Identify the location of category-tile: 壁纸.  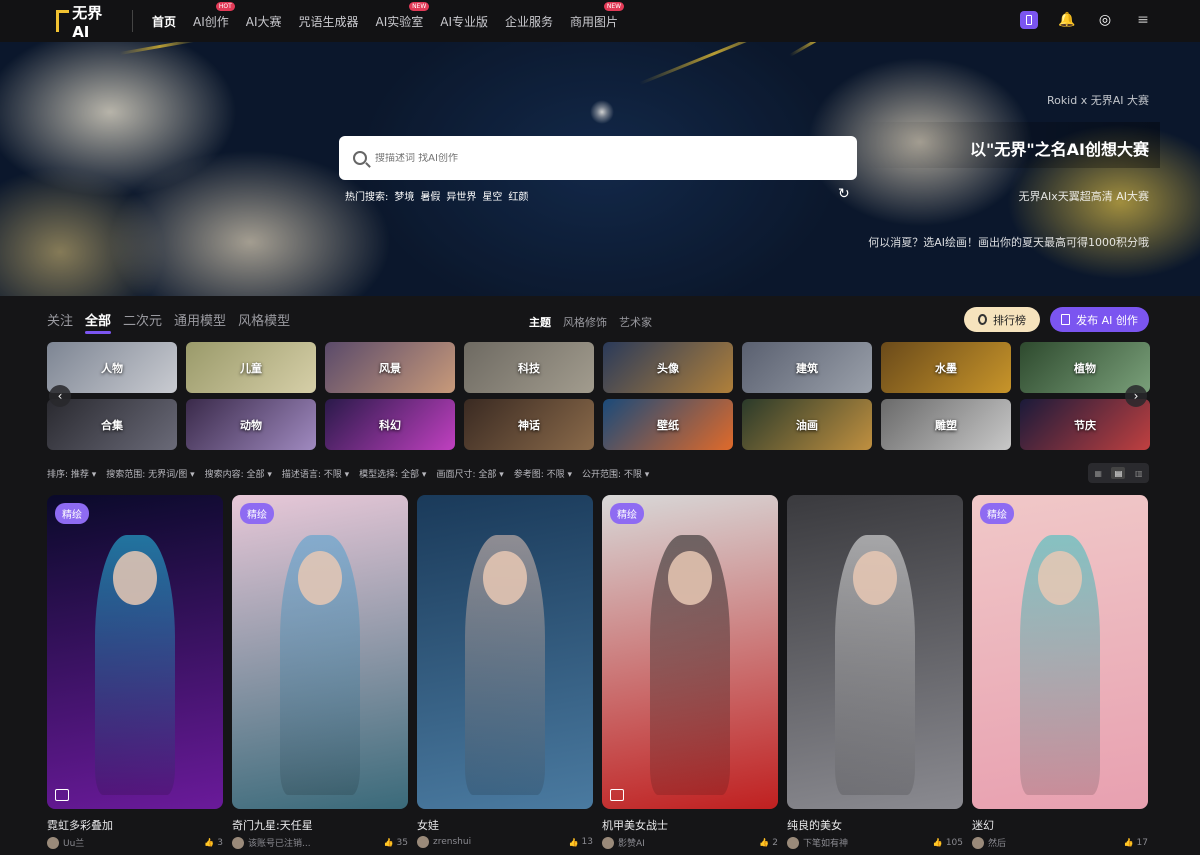
(668, 424).